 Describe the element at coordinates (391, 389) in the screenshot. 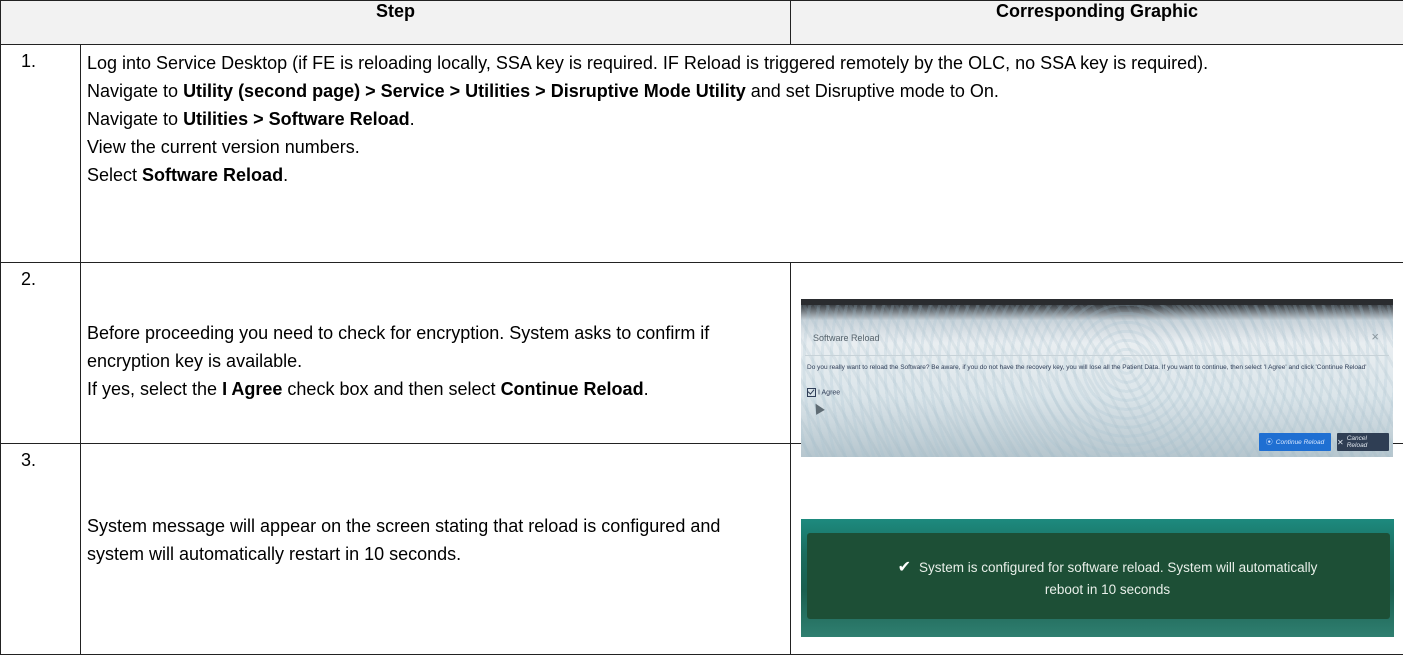

I see `text-fragment: check box and then select` at that location.